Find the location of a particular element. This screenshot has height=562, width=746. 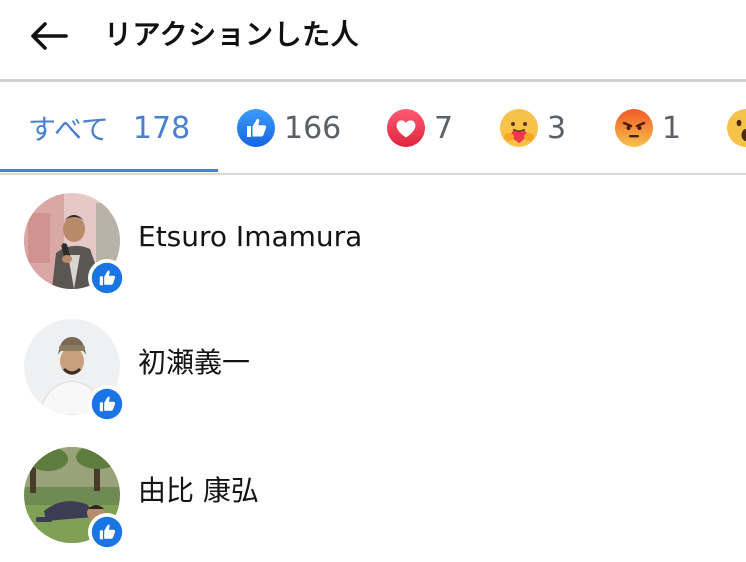

tab-all-count: 178 is located at coordinates (161, 128).